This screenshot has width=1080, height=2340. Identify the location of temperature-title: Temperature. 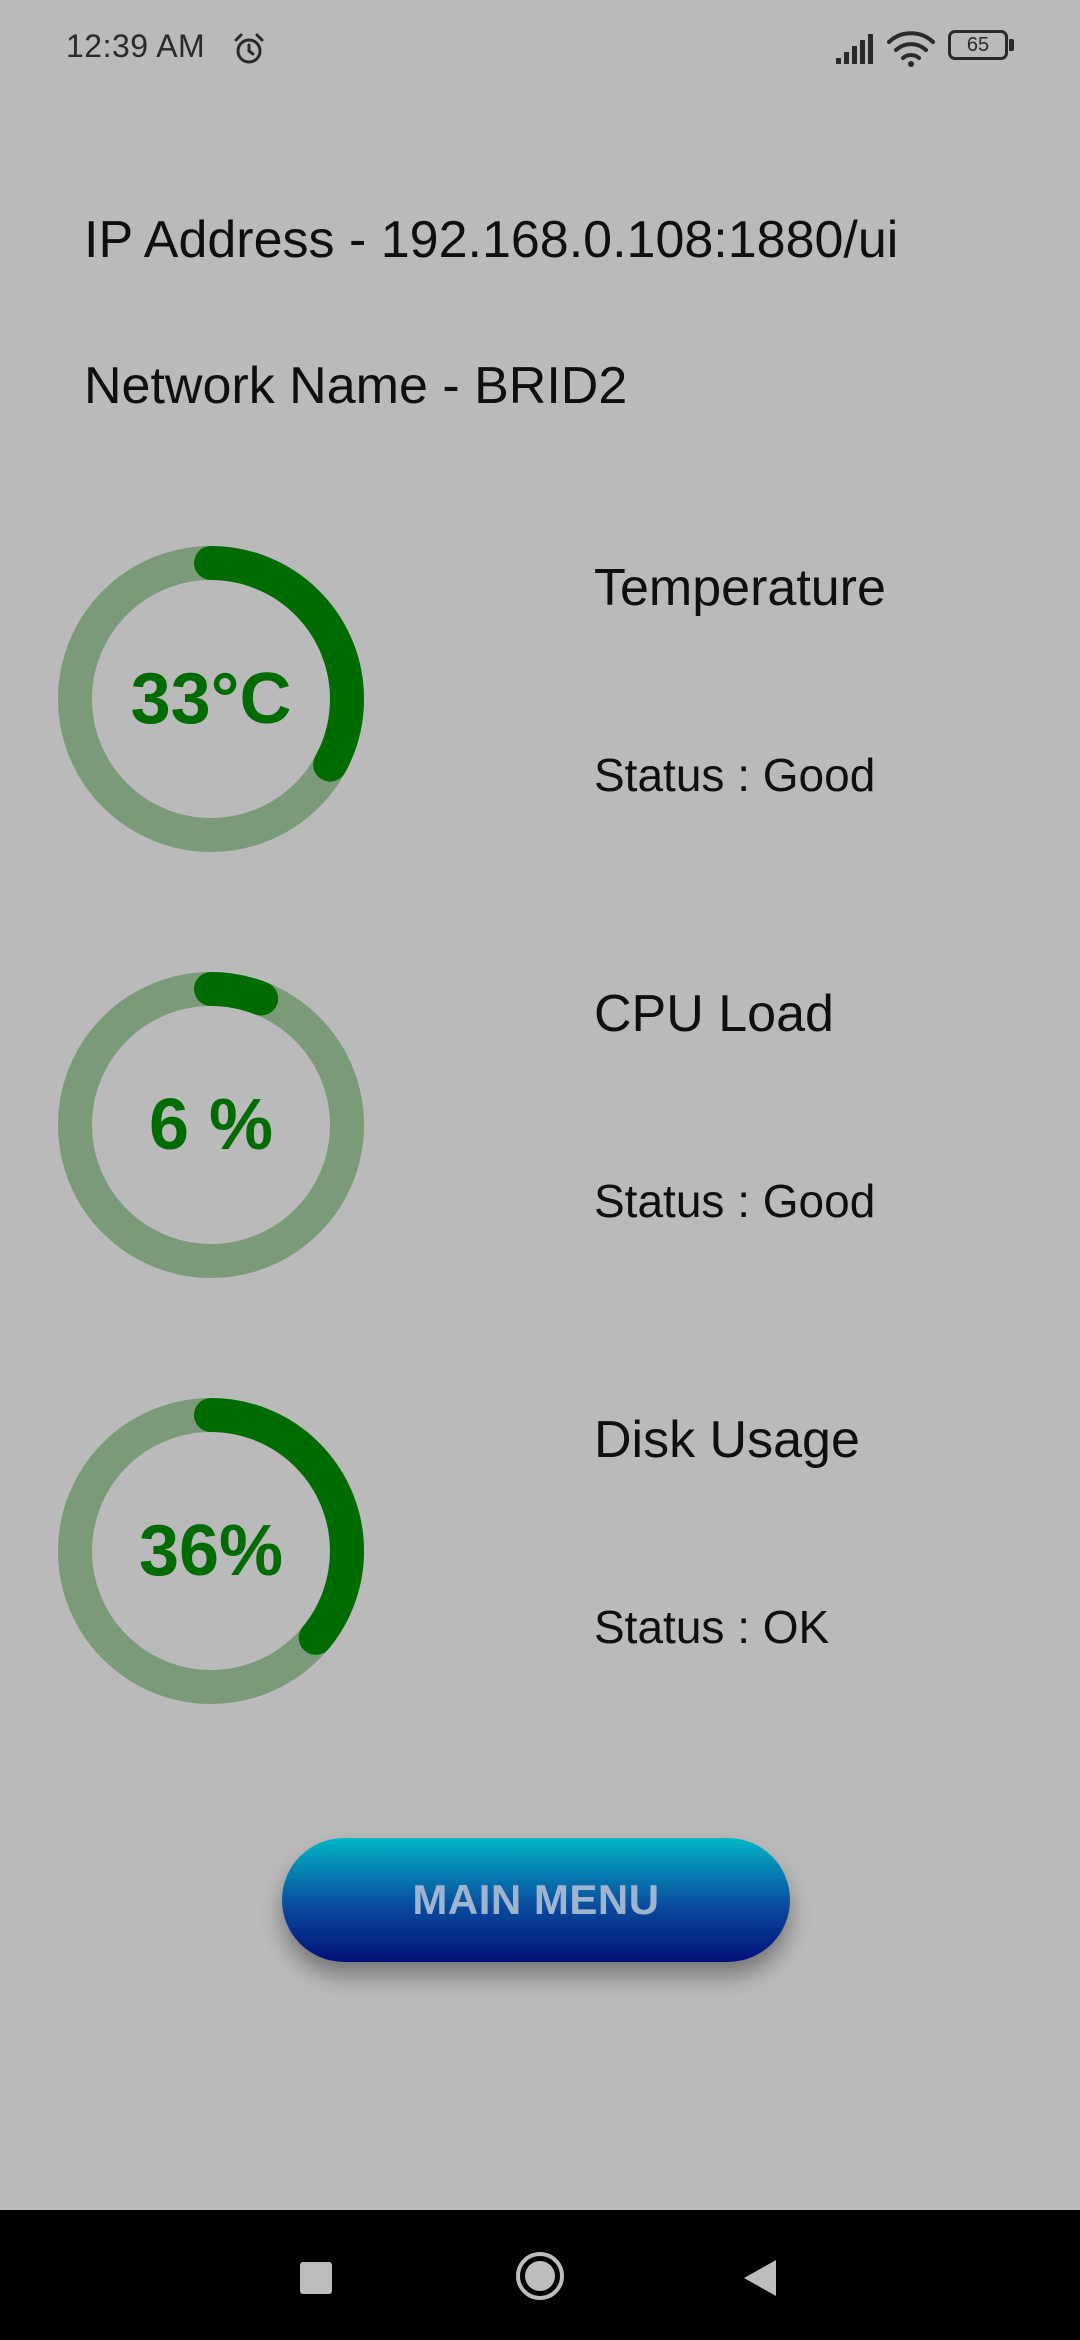
(740, 588).